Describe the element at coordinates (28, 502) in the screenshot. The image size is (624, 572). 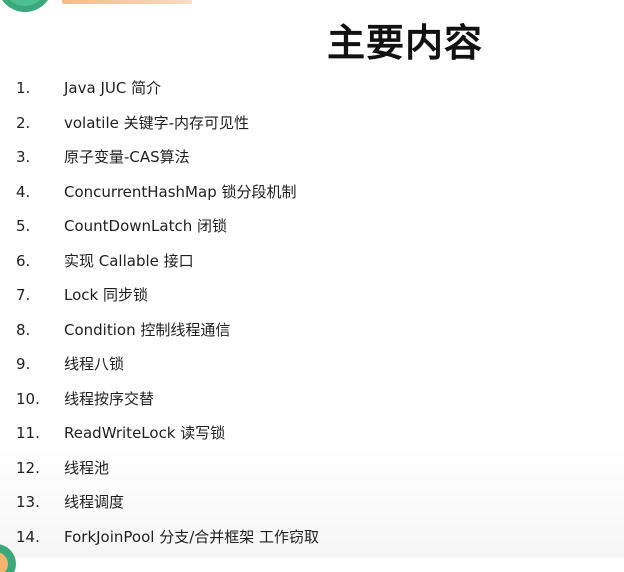
I see `item-number: 13.` at that location.